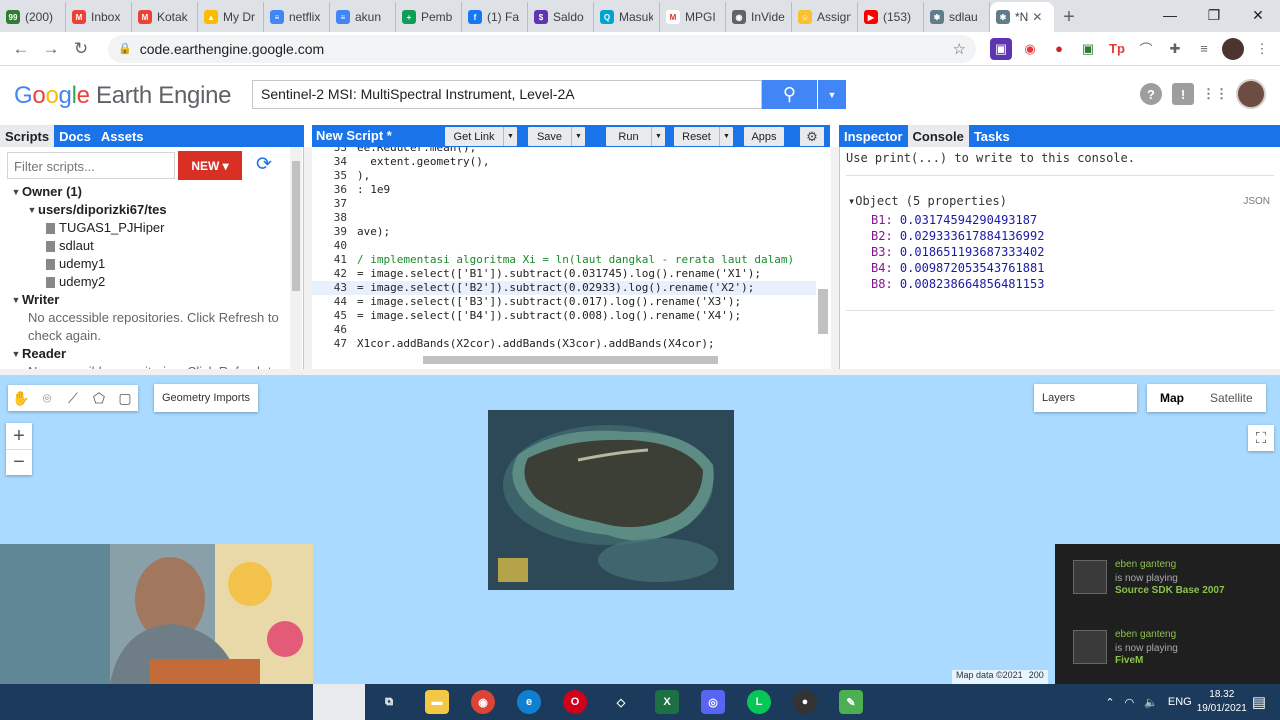 This screenshot has height=720, width=1280. I want to click on refresh-icon: ⟳, so click(264, 165).